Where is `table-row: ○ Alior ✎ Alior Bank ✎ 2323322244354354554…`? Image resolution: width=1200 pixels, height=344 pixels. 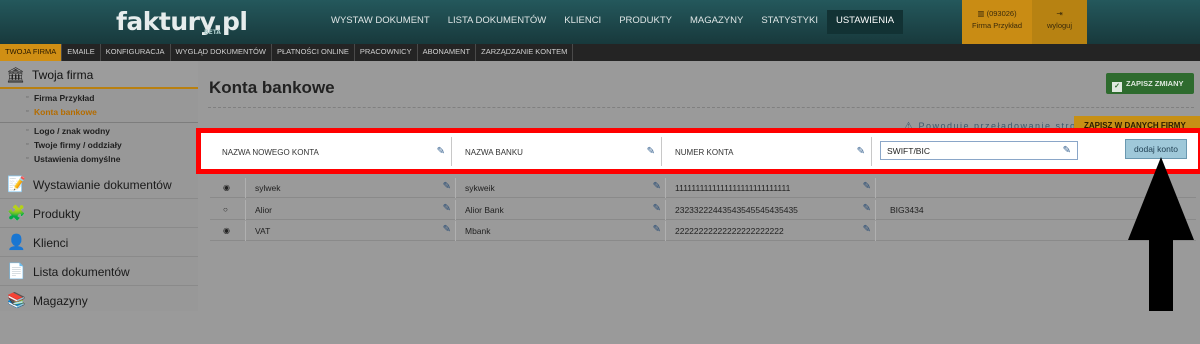
table-row: ○ Alior ✎ Alior Bank ✎ 2323322244354354554… is located at coordinates (703, 210).